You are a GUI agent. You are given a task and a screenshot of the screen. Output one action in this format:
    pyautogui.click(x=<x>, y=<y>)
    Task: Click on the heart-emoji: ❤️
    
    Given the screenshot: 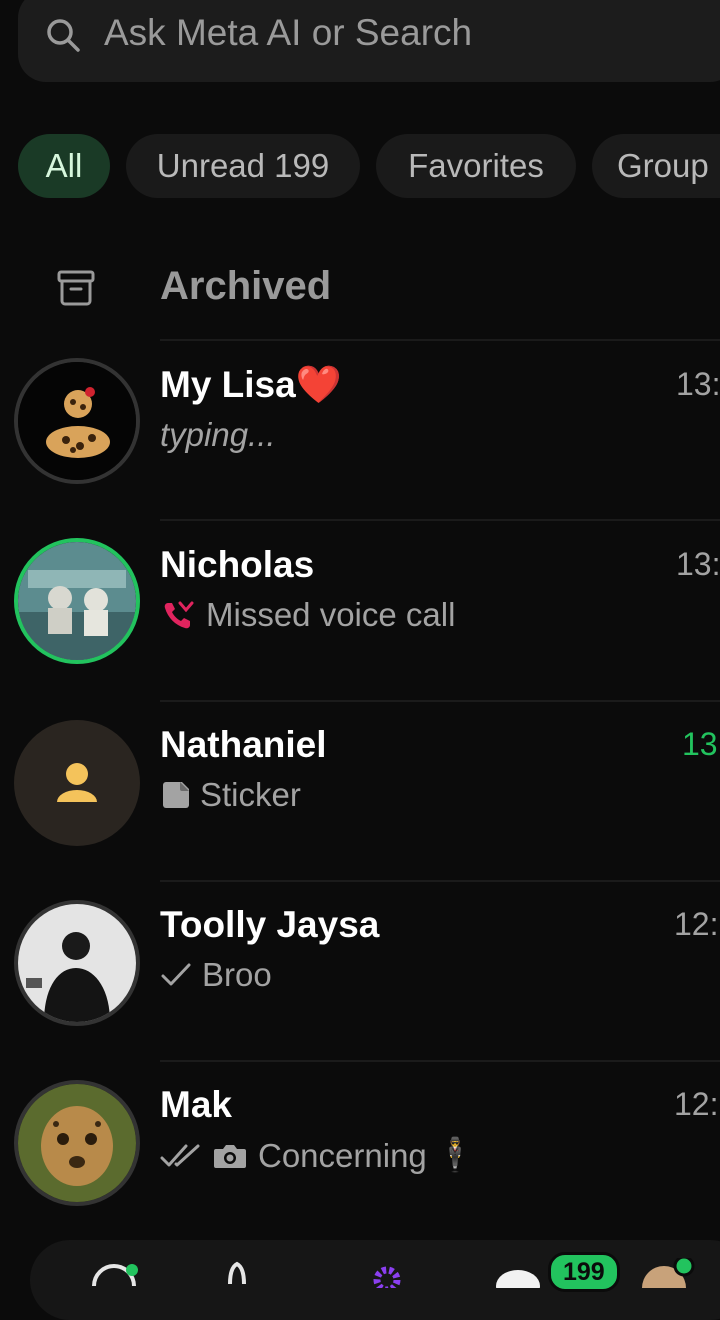 What is the action you would take?
    pyautogui.click(x=318, y=384)
    